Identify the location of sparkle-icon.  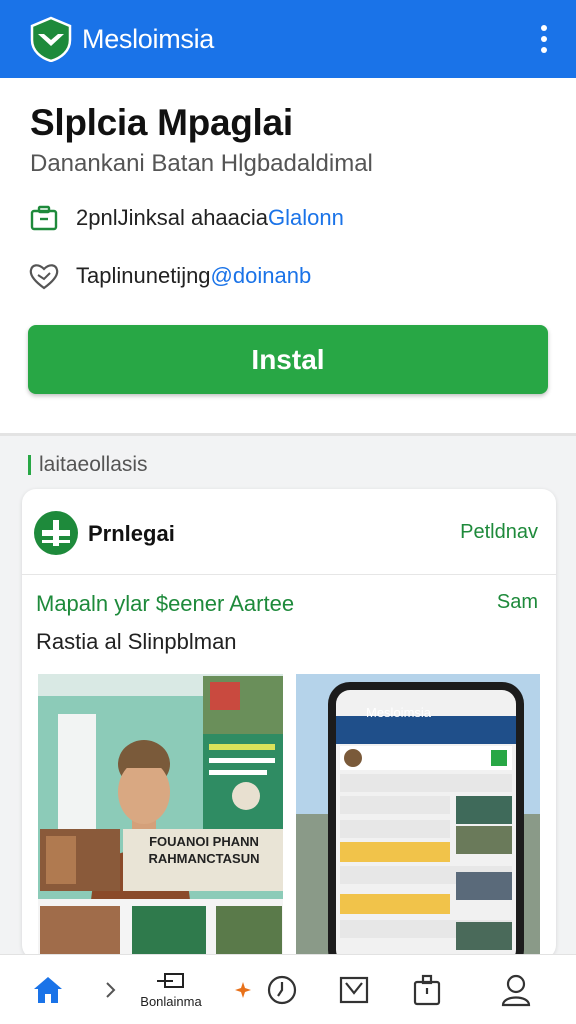
(243, 990).